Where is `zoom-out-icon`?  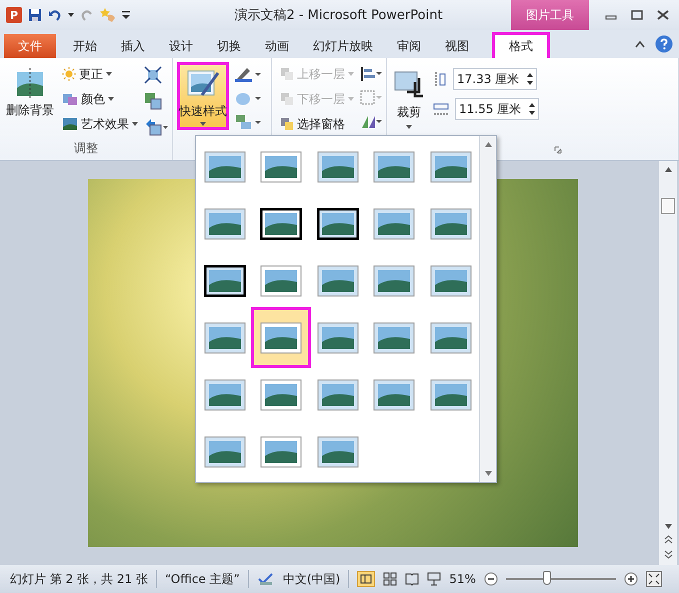 zoom-out-icon is located at coordinates (491, 579).